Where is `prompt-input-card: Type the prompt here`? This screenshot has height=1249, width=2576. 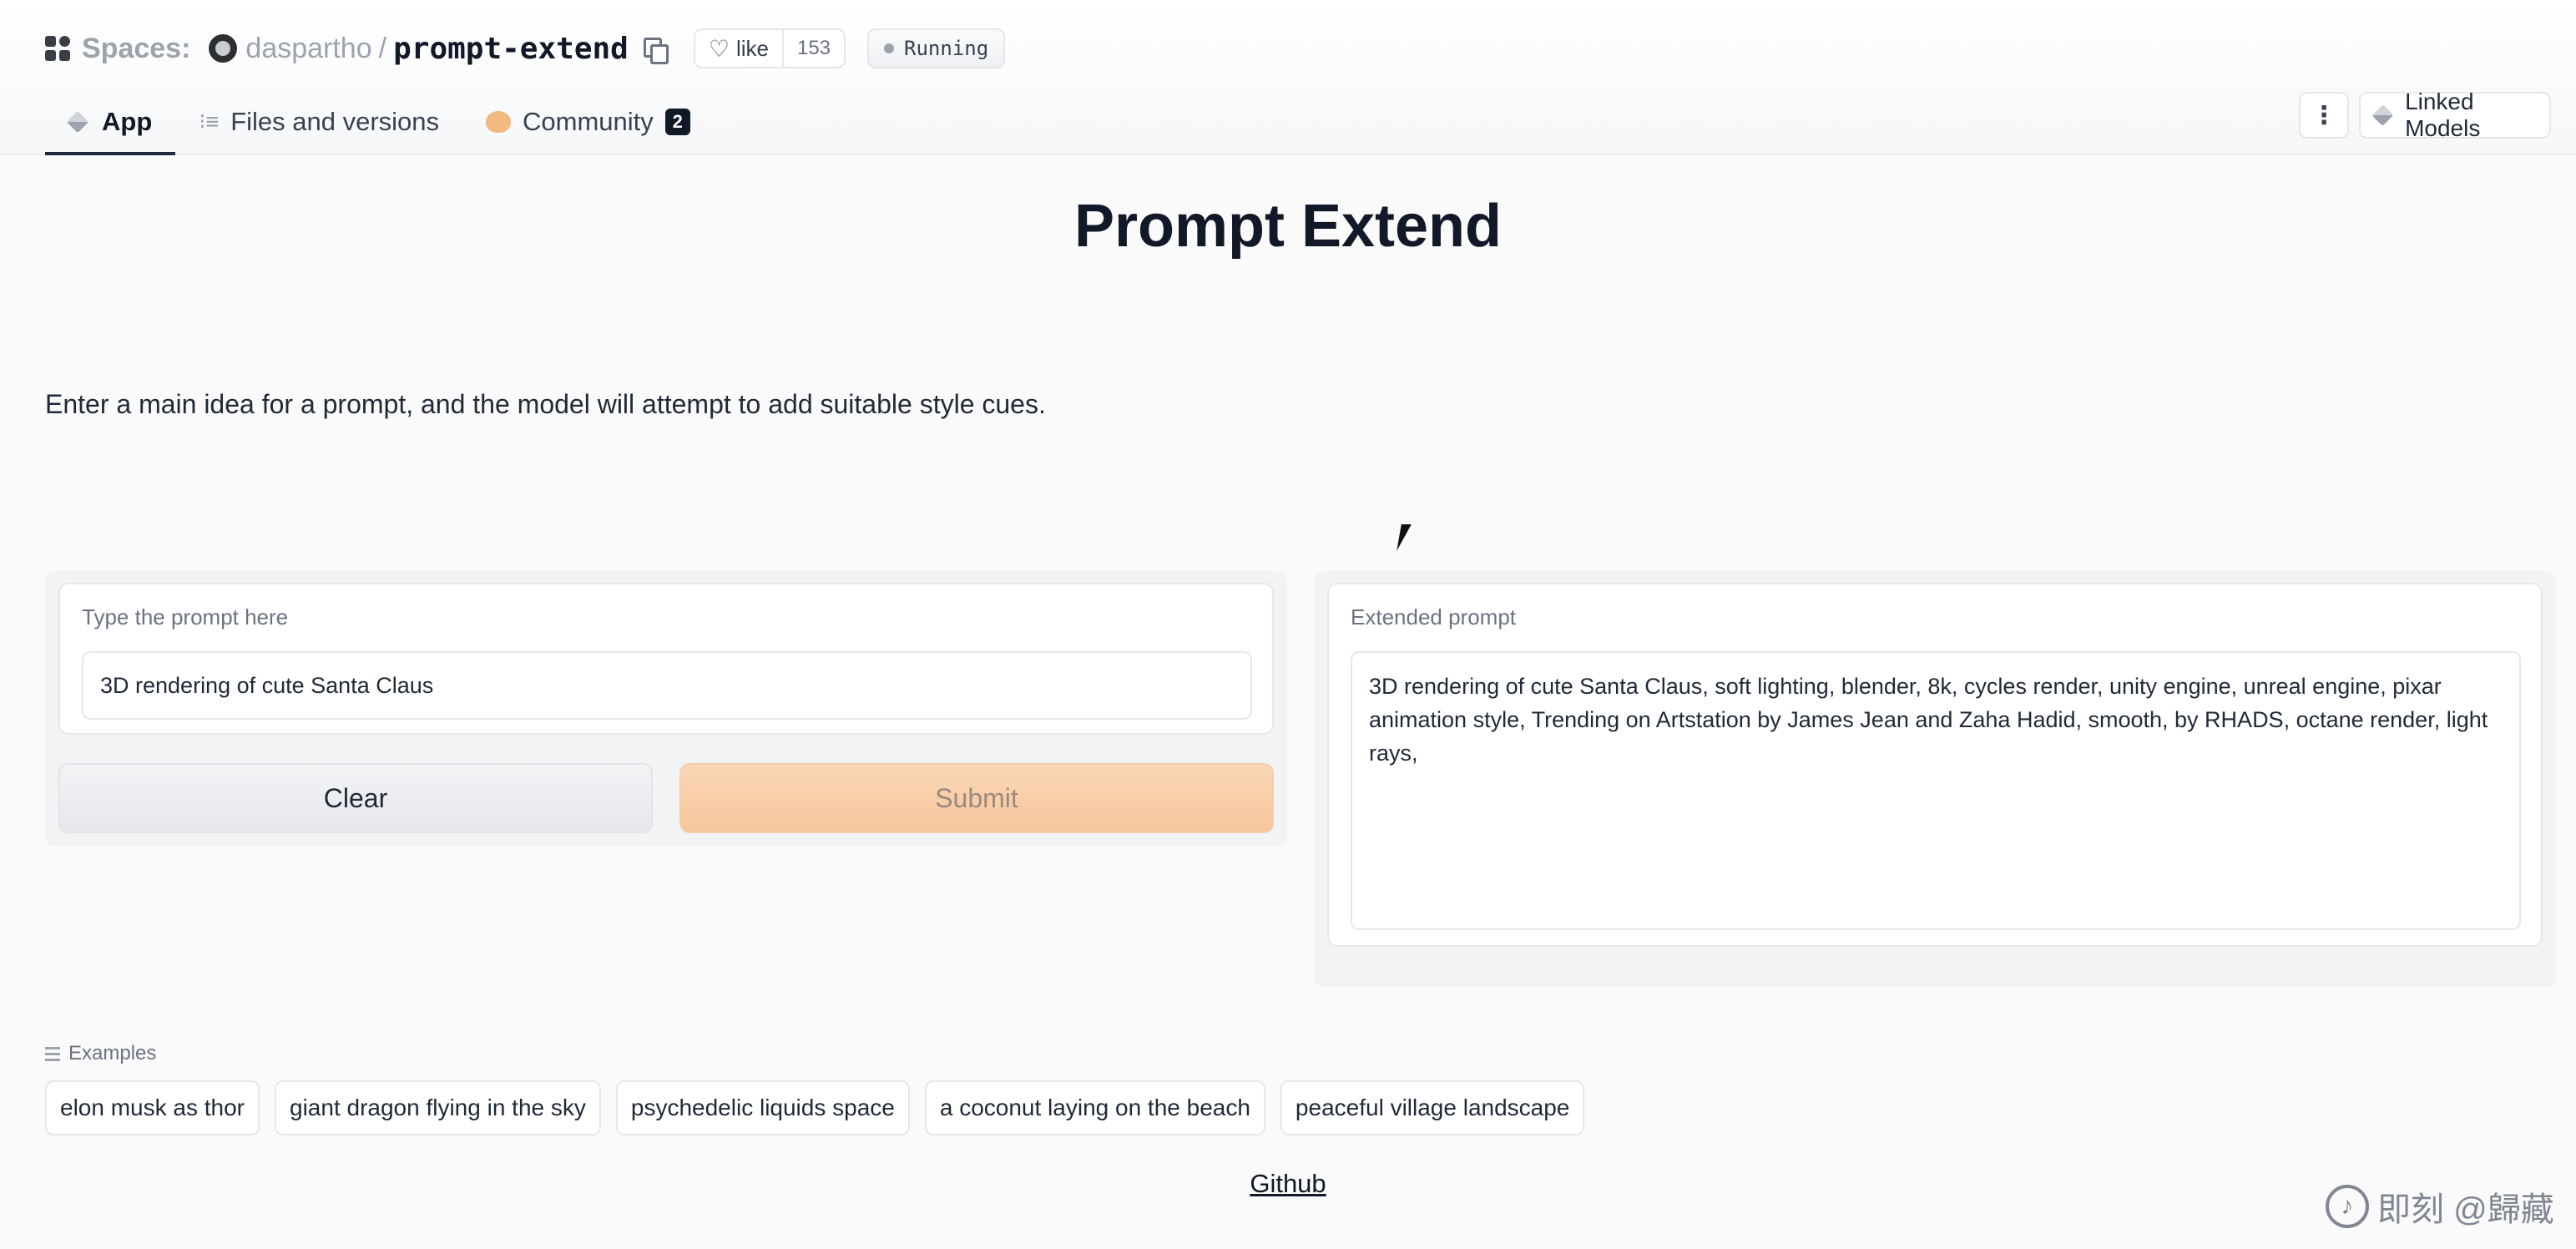 prompt-input-card: Type the prompt here is located at coordinates (666, 659).